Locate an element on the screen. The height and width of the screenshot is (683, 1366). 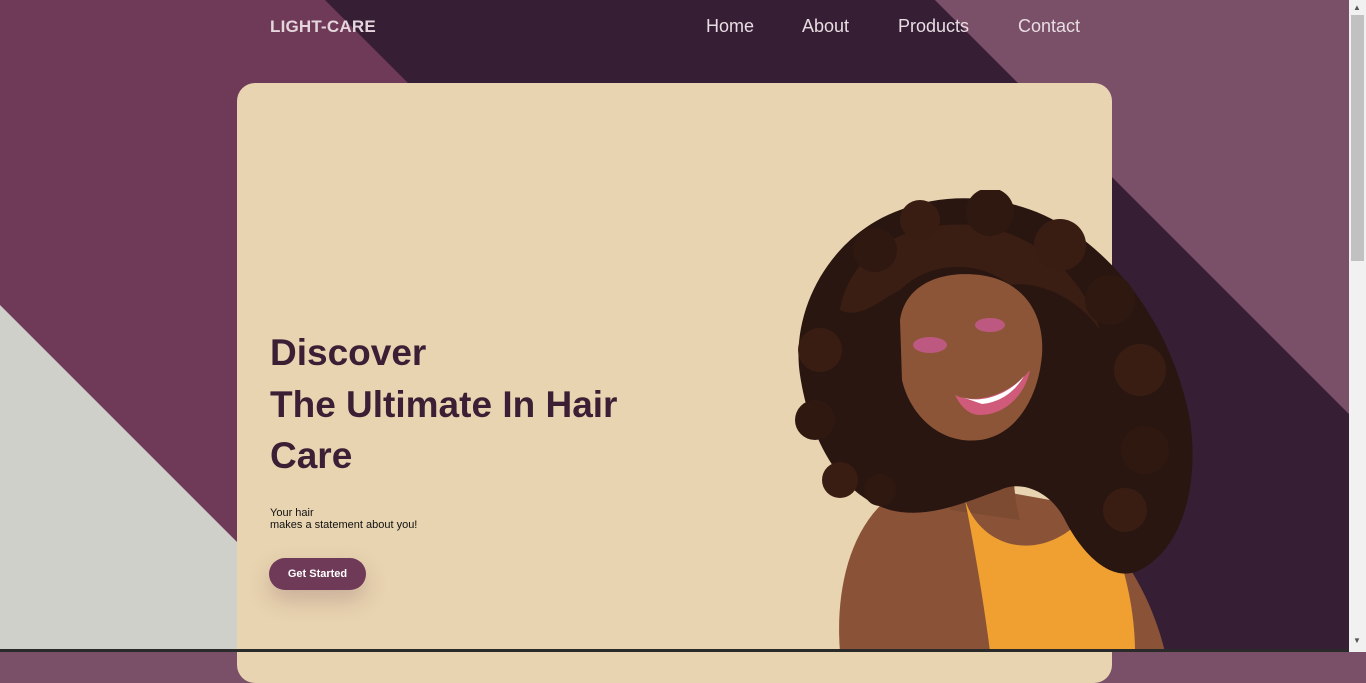
get-started-button: Get Started is located at coordinates (317, 574).